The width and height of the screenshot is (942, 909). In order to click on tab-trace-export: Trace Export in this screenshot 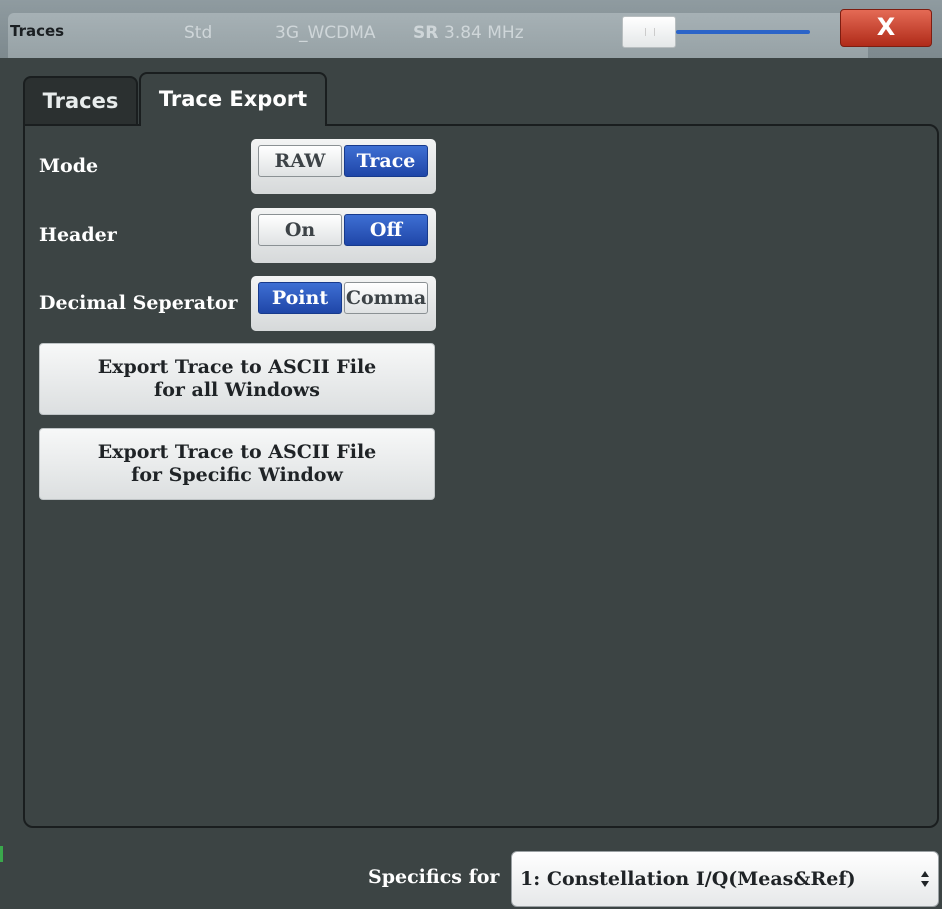, I will do `click(233, 99)`.